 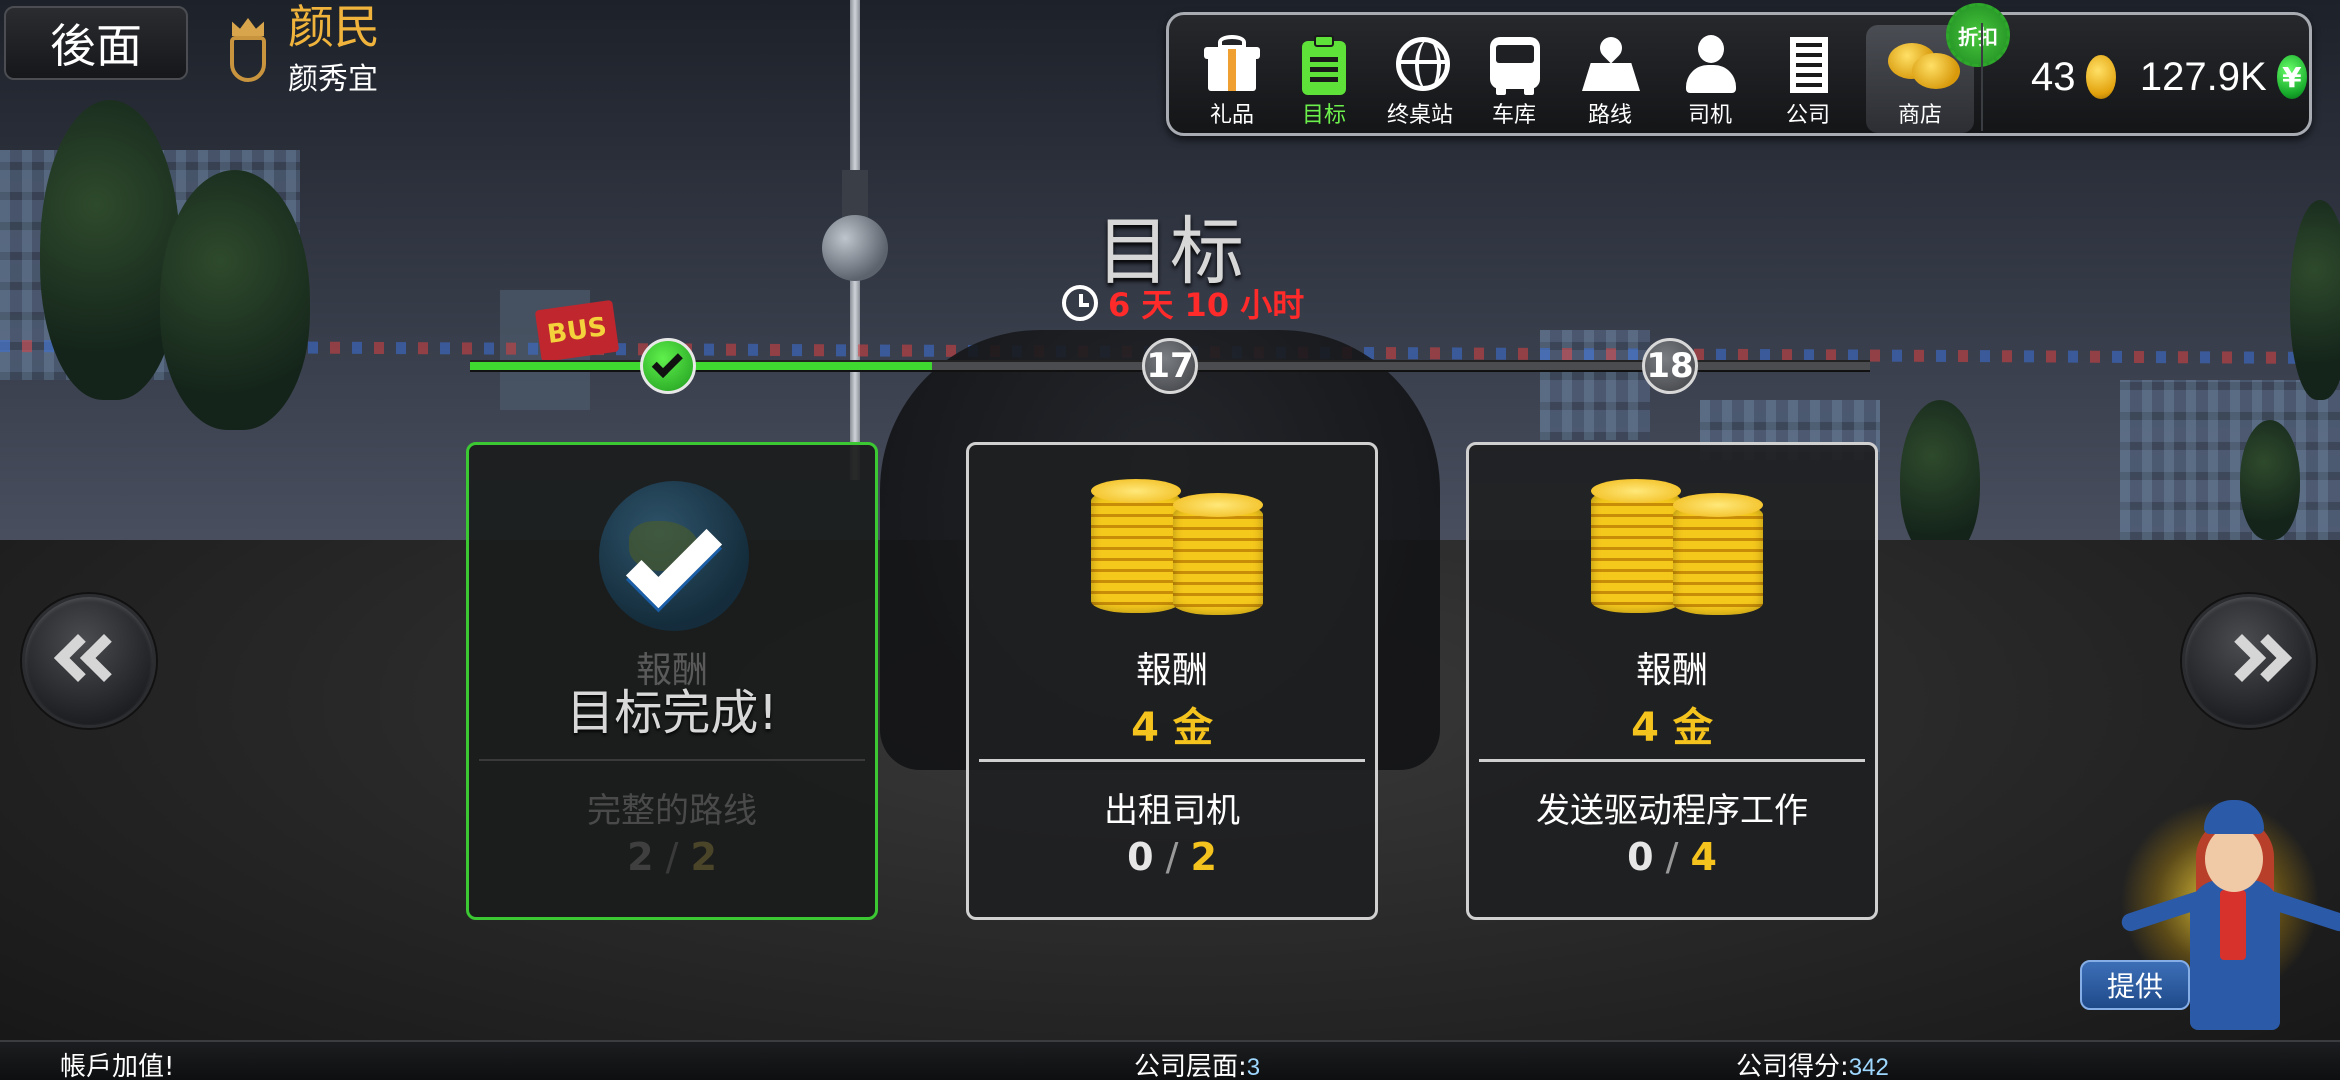 I want to click on previous-page-button, so click(x=89, y=661).